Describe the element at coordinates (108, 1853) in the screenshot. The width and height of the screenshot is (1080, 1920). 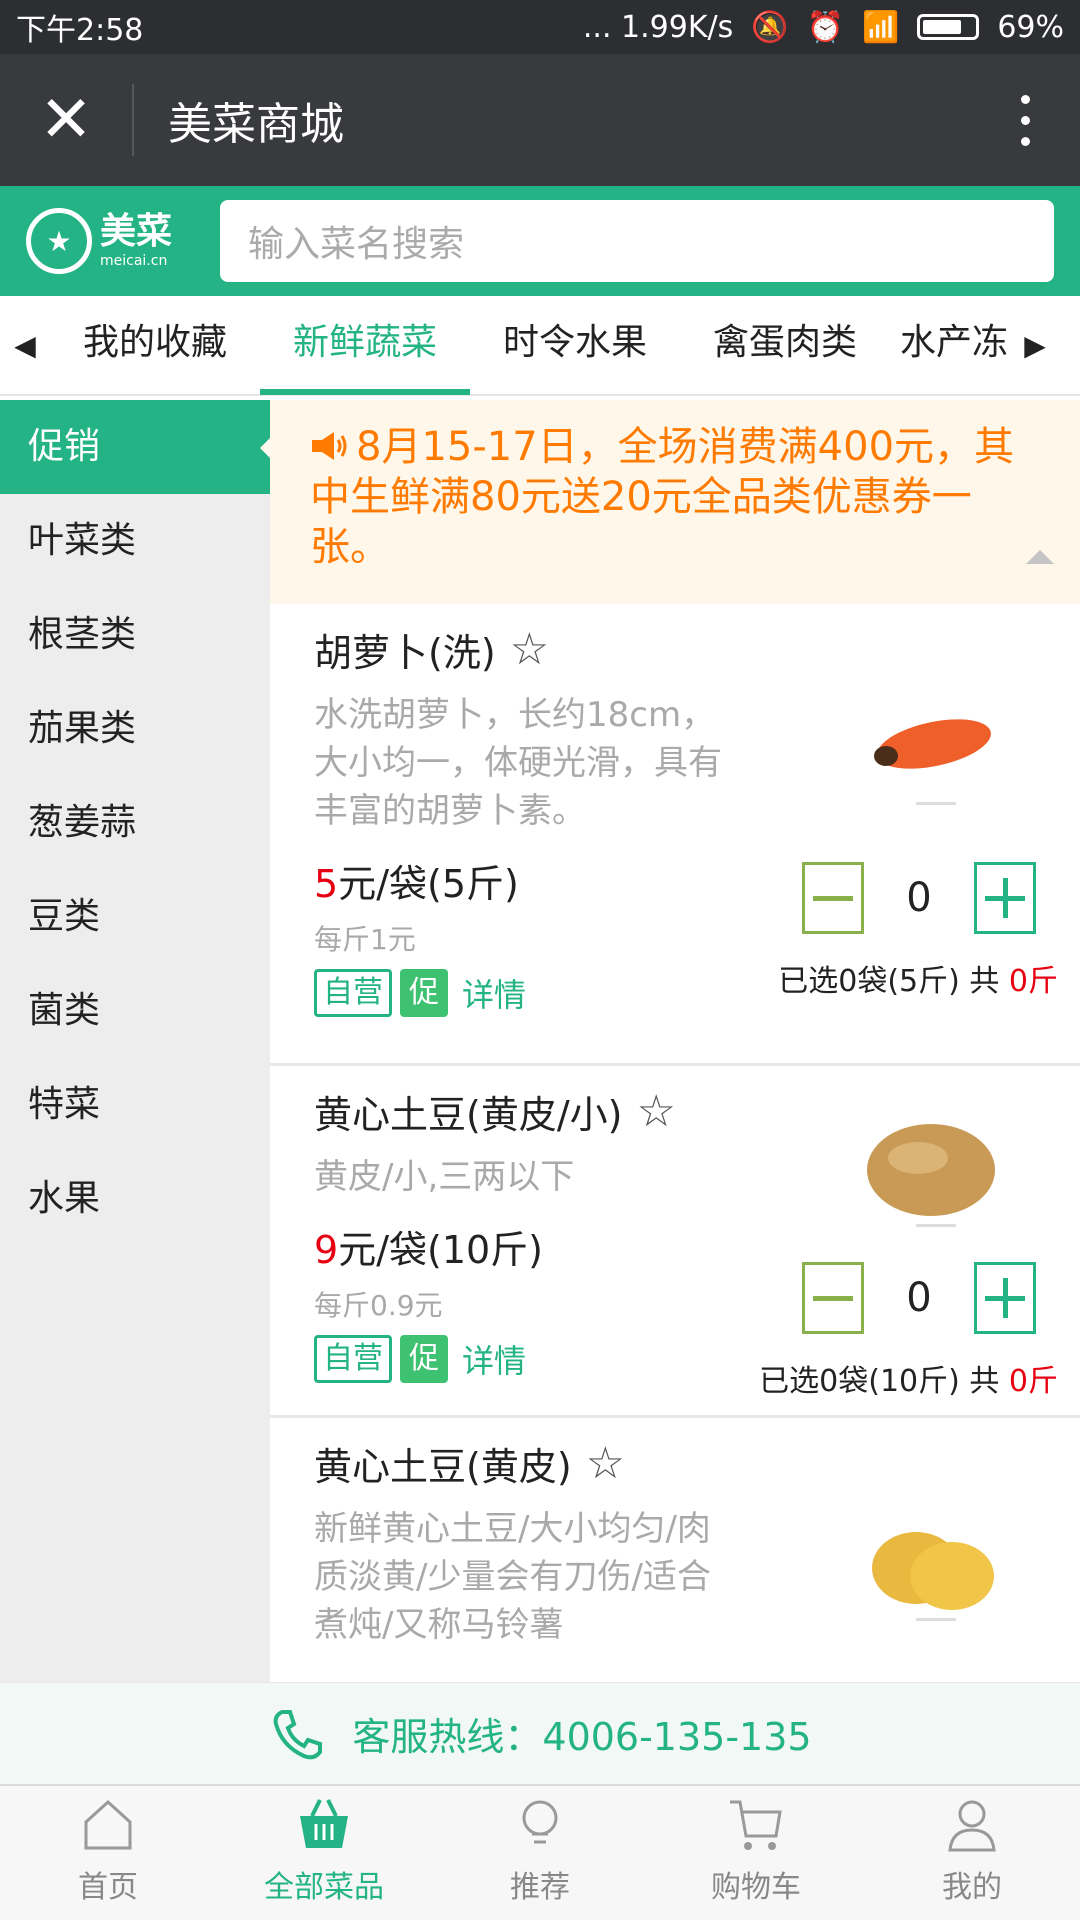
I see `tab-home: 首页` at that location.